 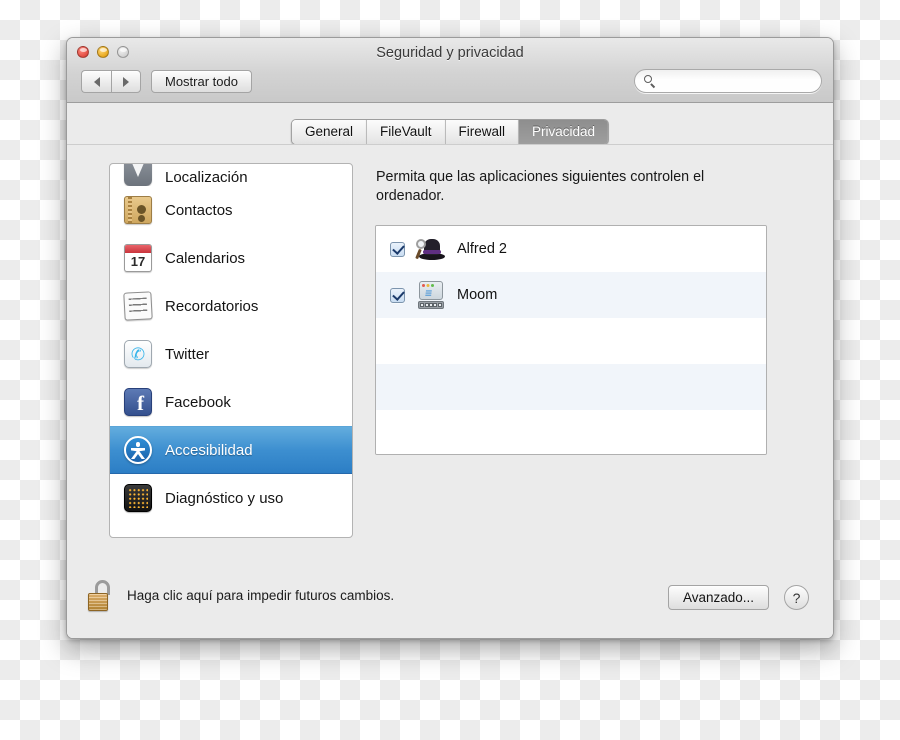 What do you see at coordinates (98, 602) in the screenshot?
I see `padlock-body-icon` at bounding box center [98, 602].